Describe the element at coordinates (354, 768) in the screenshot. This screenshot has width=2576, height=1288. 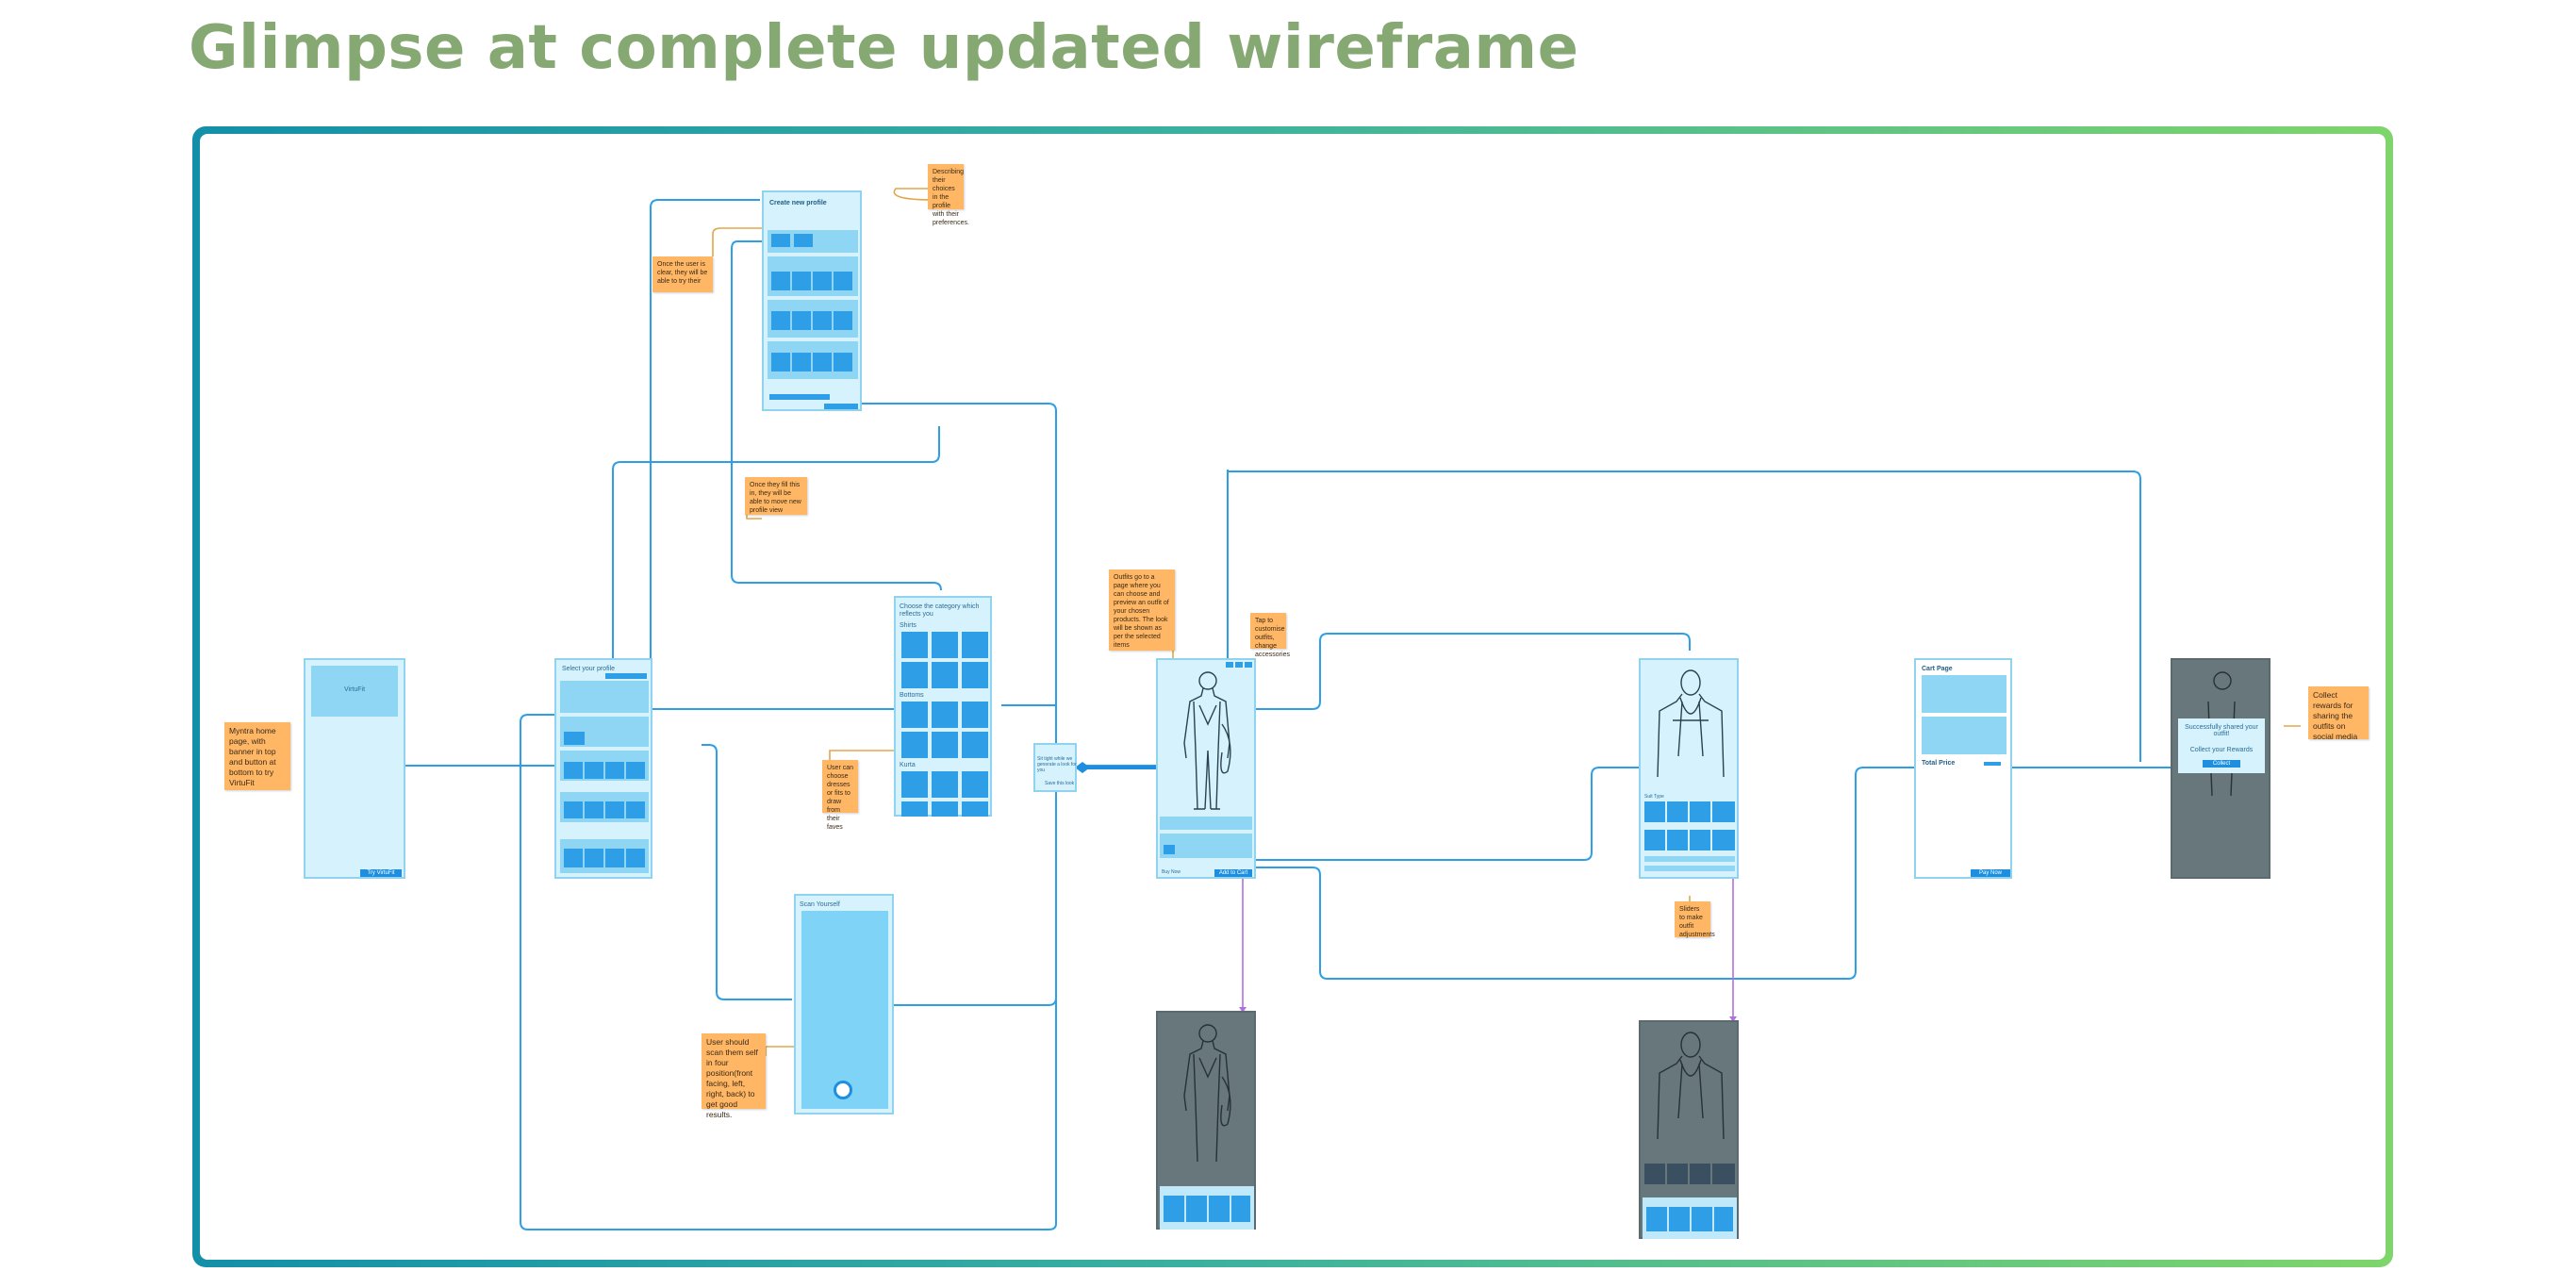
I see `home-screen: VirtuFit Try VirtuFit` at that location.